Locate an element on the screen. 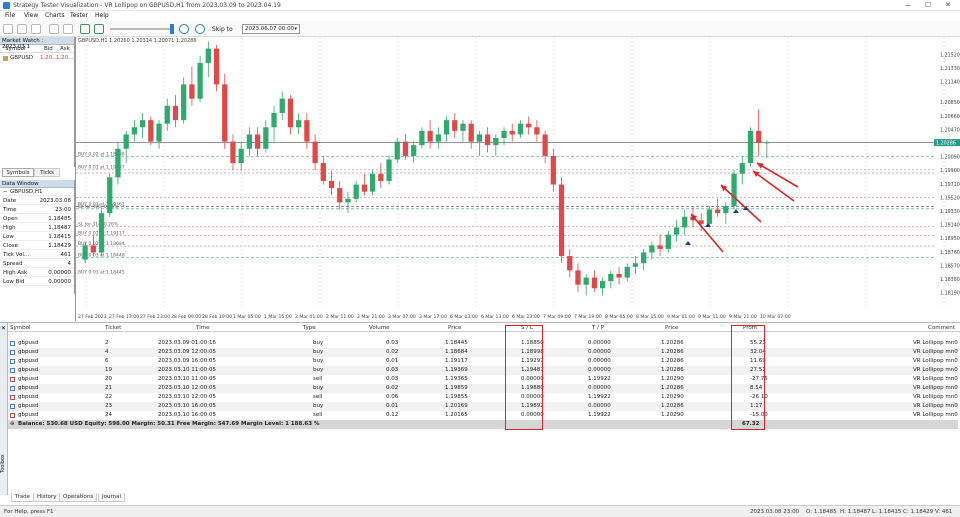  price-tick-label: 1.20470 is located at coordinates (950, 130).